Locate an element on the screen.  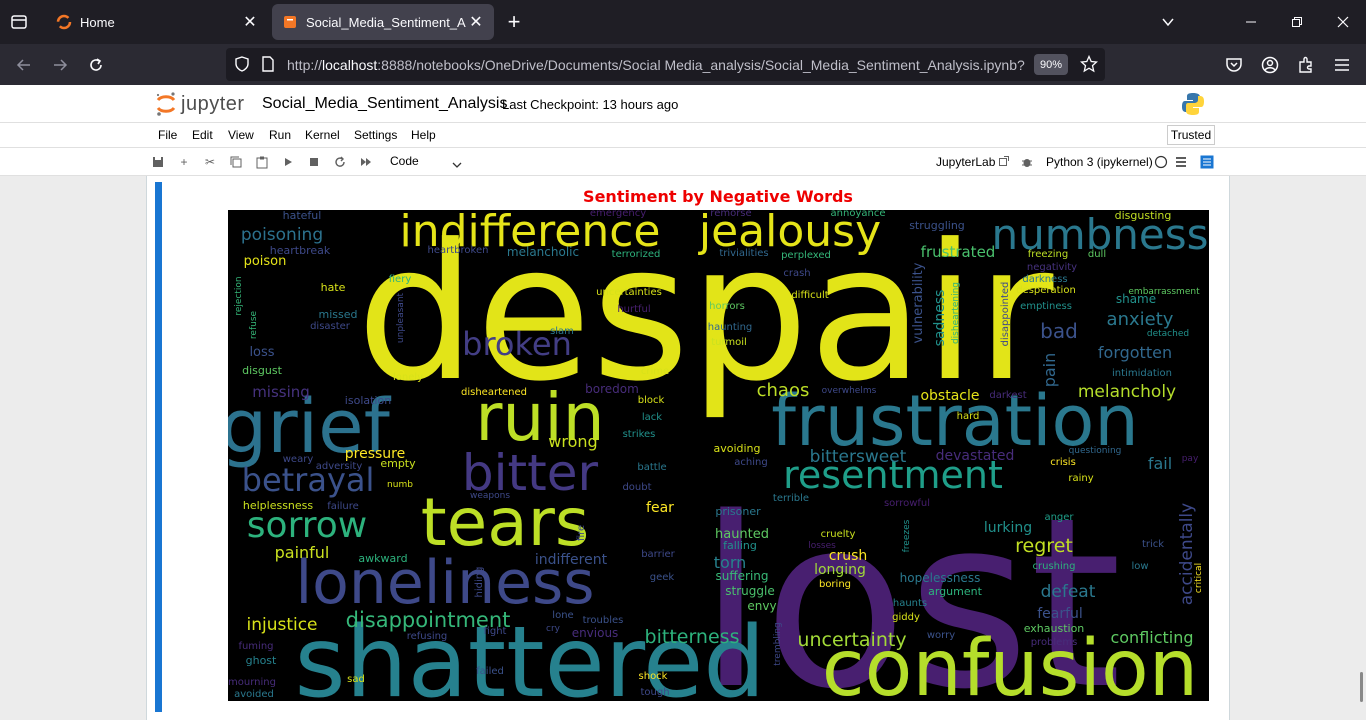
word-cloud-word: aching is located at coordinates (750, 462).